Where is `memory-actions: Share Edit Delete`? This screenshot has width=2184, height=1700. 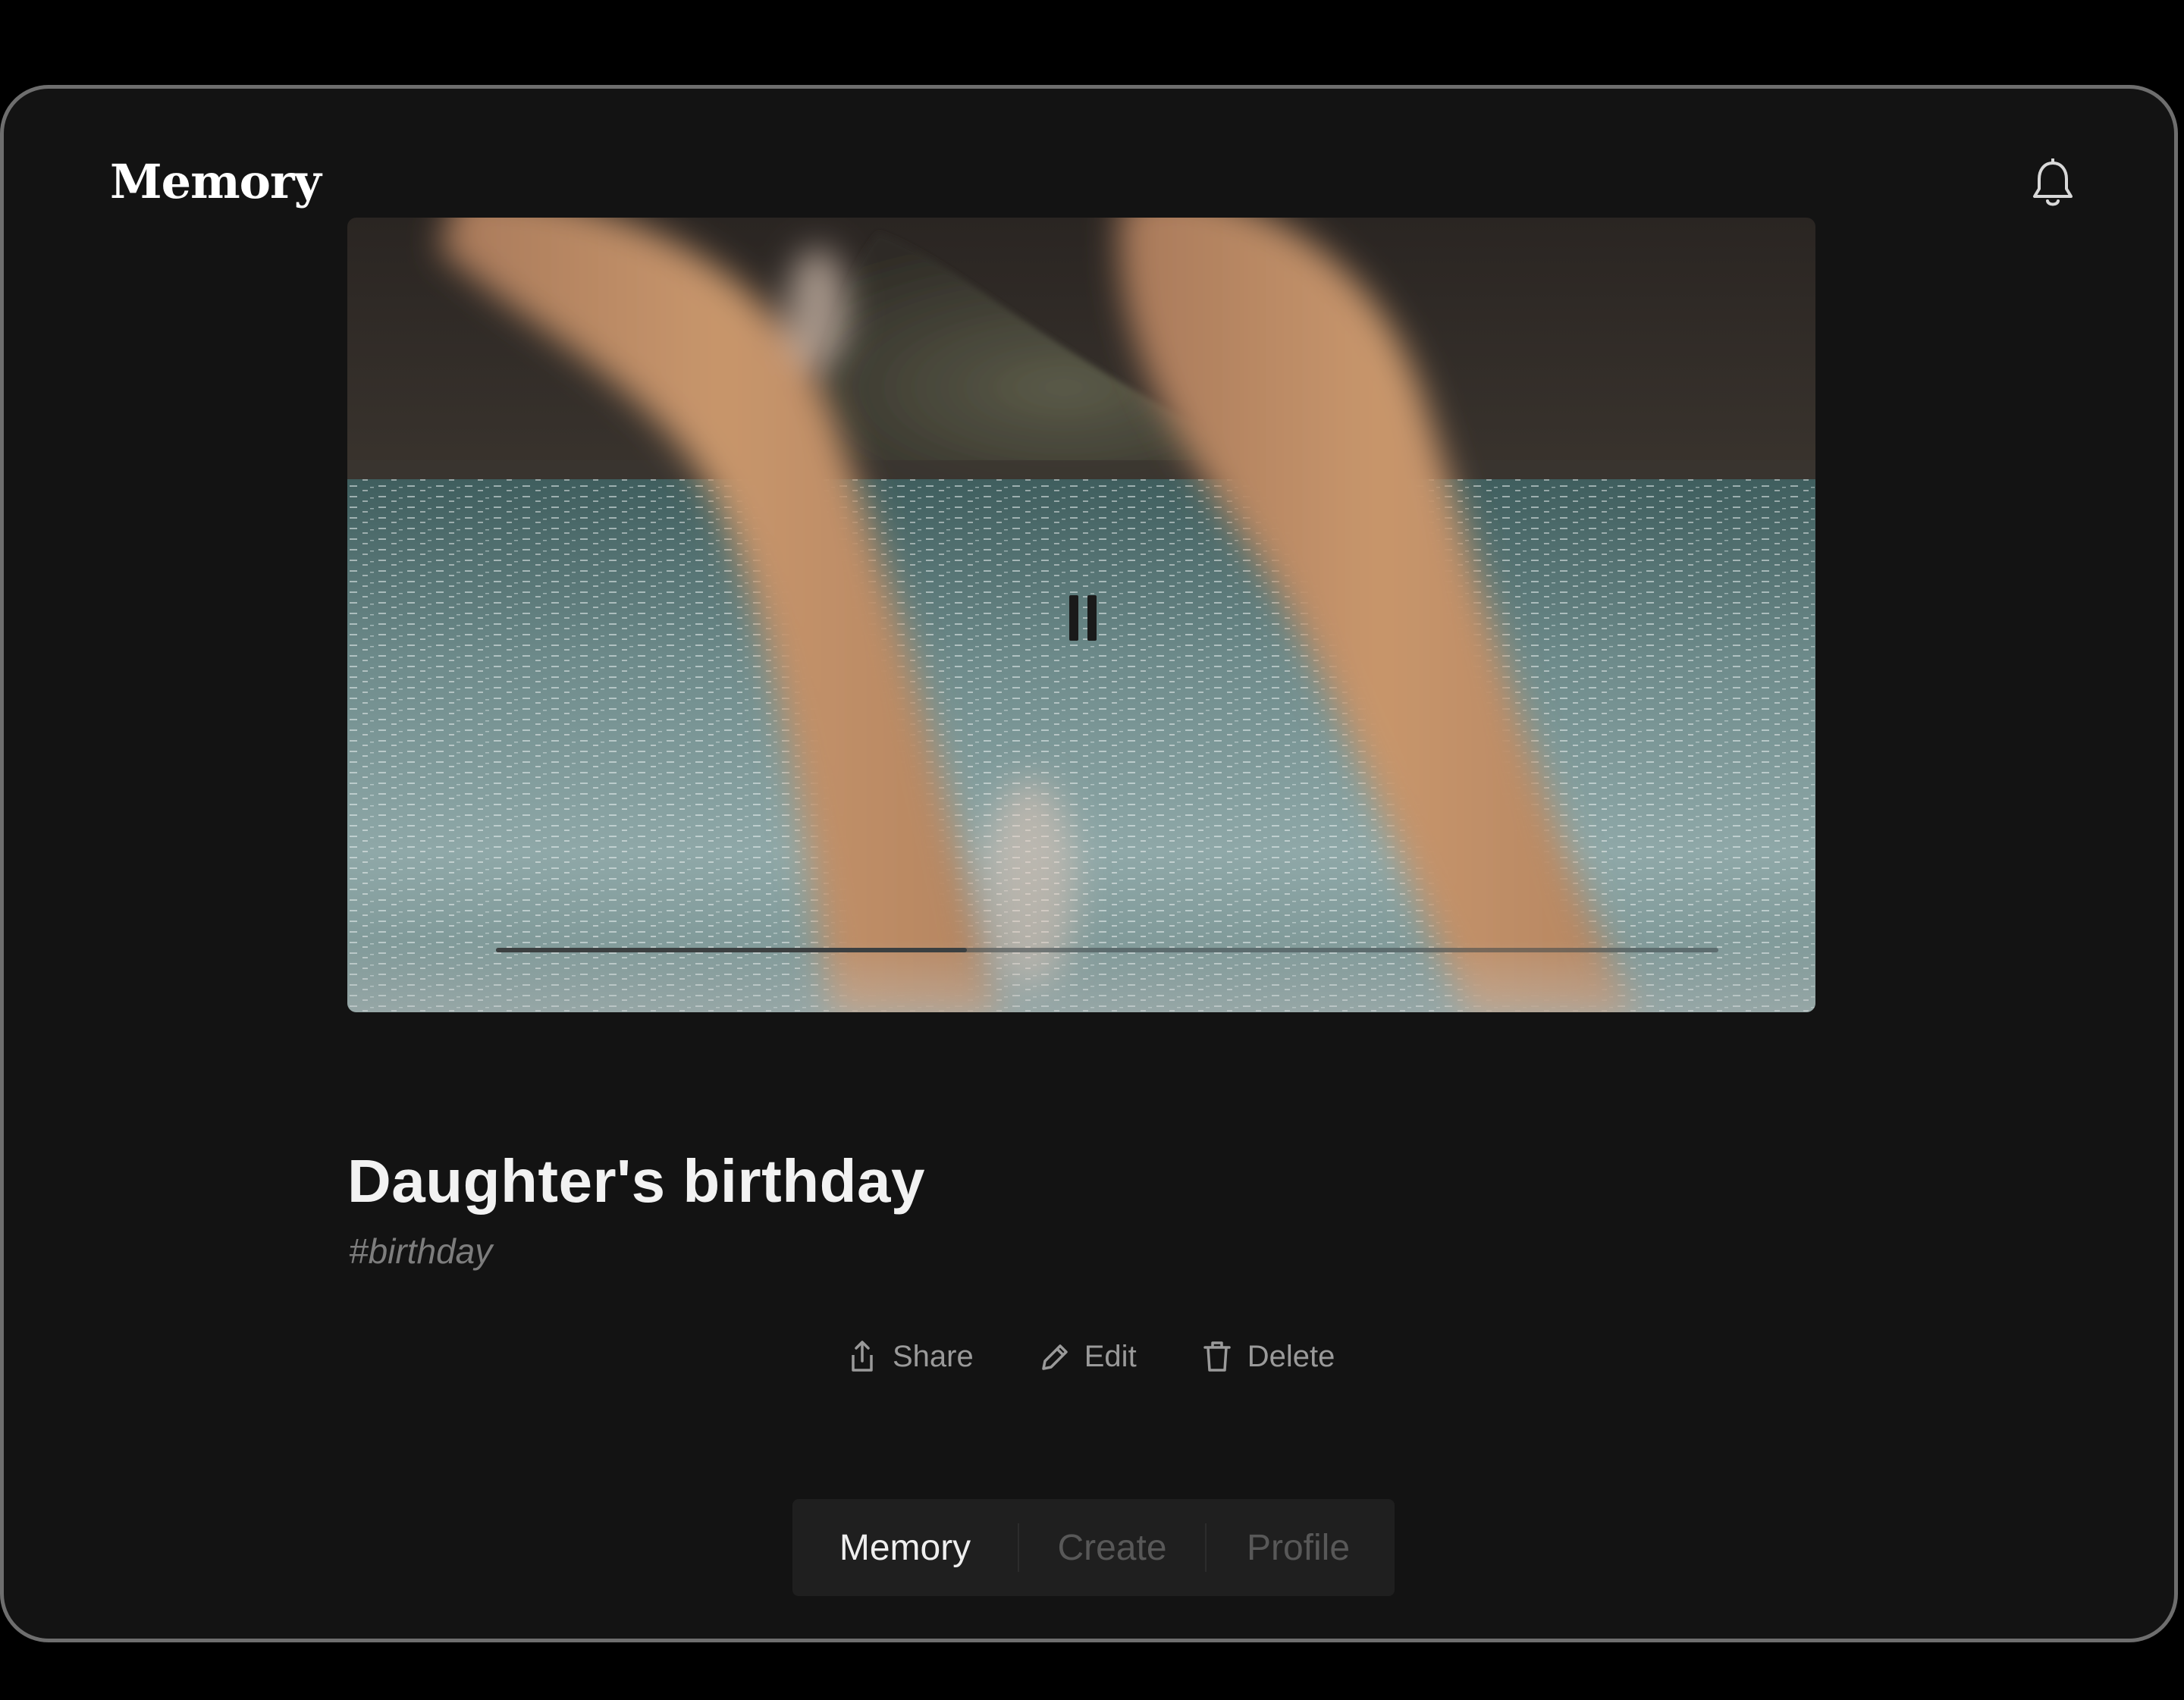 memory-actions: Share Edit Delete is located at coordinates (1091, 1356).